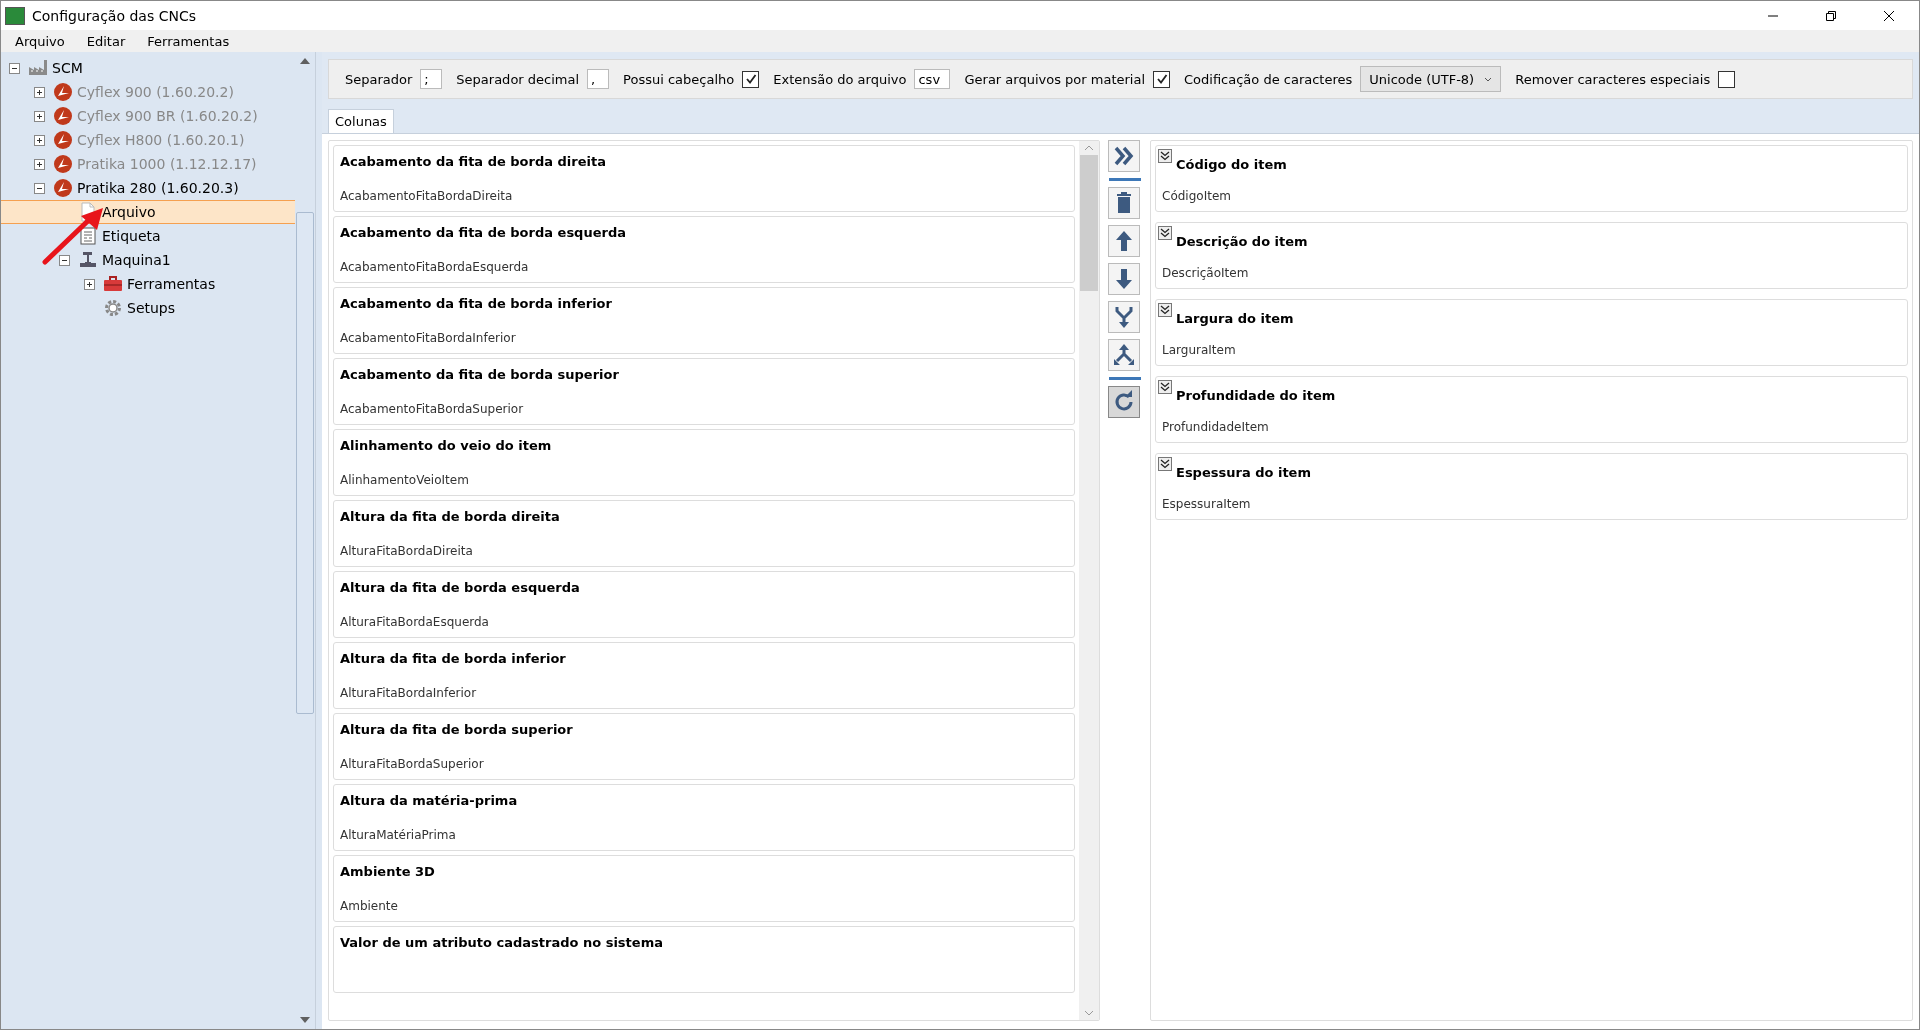 This screenshot has height=1030, width=1920. Describe the element at coordinates (483, 232) in the screenshot. I see `column-title: Acabamento da fita de borda esquerda` at that location.